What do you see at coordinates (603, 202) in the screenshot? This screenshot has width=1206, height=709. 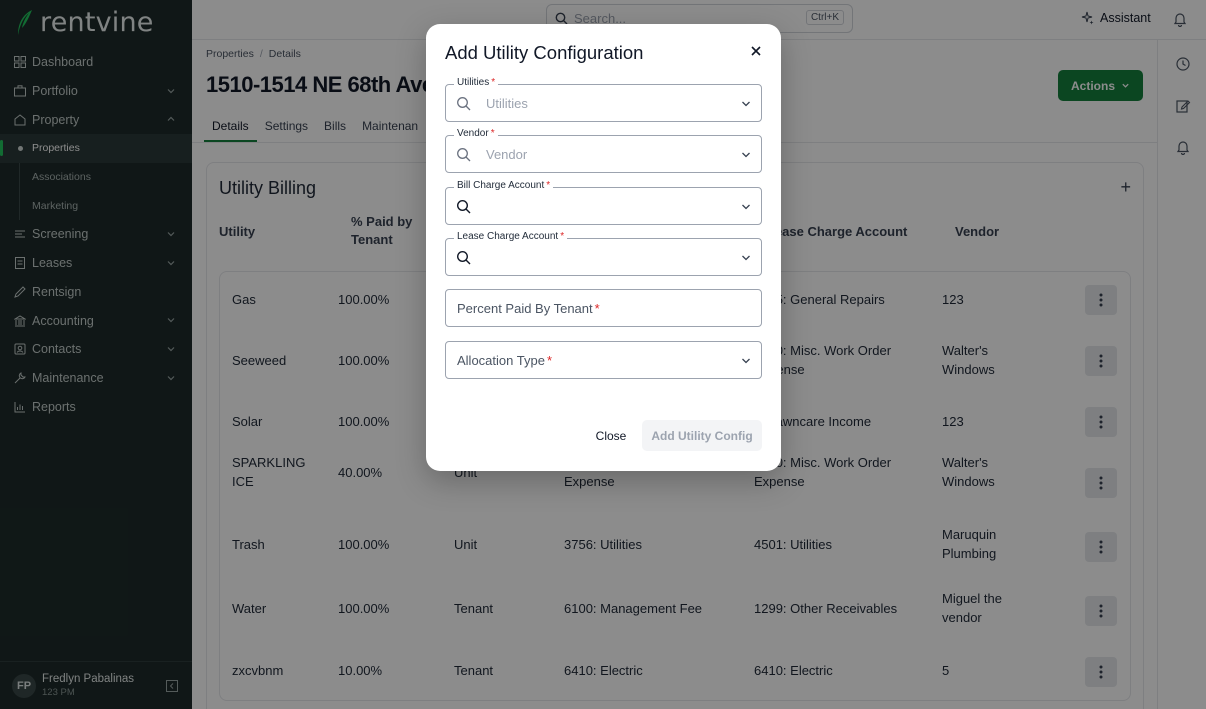 I see `bill-charge-account-select: Bill Charge Account *` at bounding box center [603, 202].